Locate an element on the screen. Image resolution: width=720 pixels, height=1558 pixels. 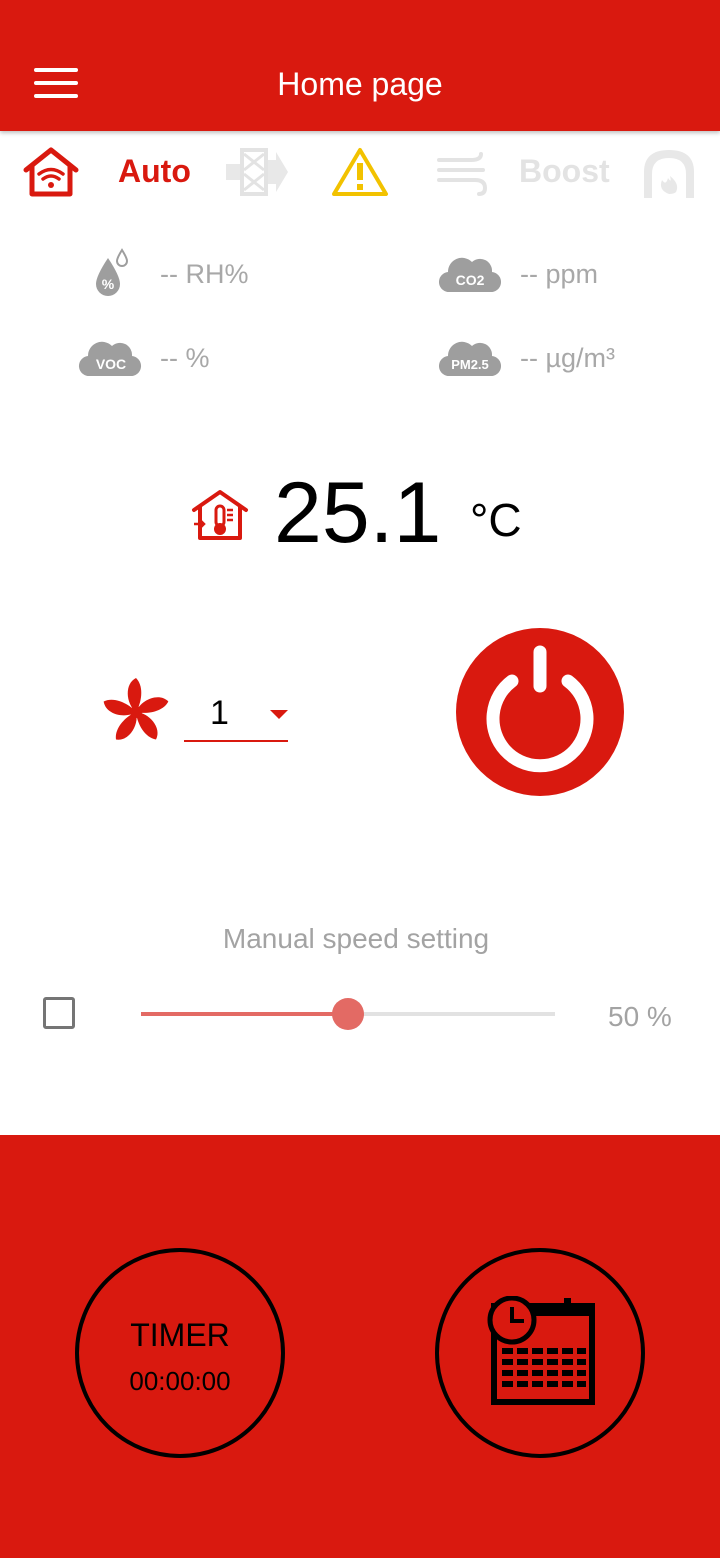
thermometer-house-icon is located at coordinates (220, 517).